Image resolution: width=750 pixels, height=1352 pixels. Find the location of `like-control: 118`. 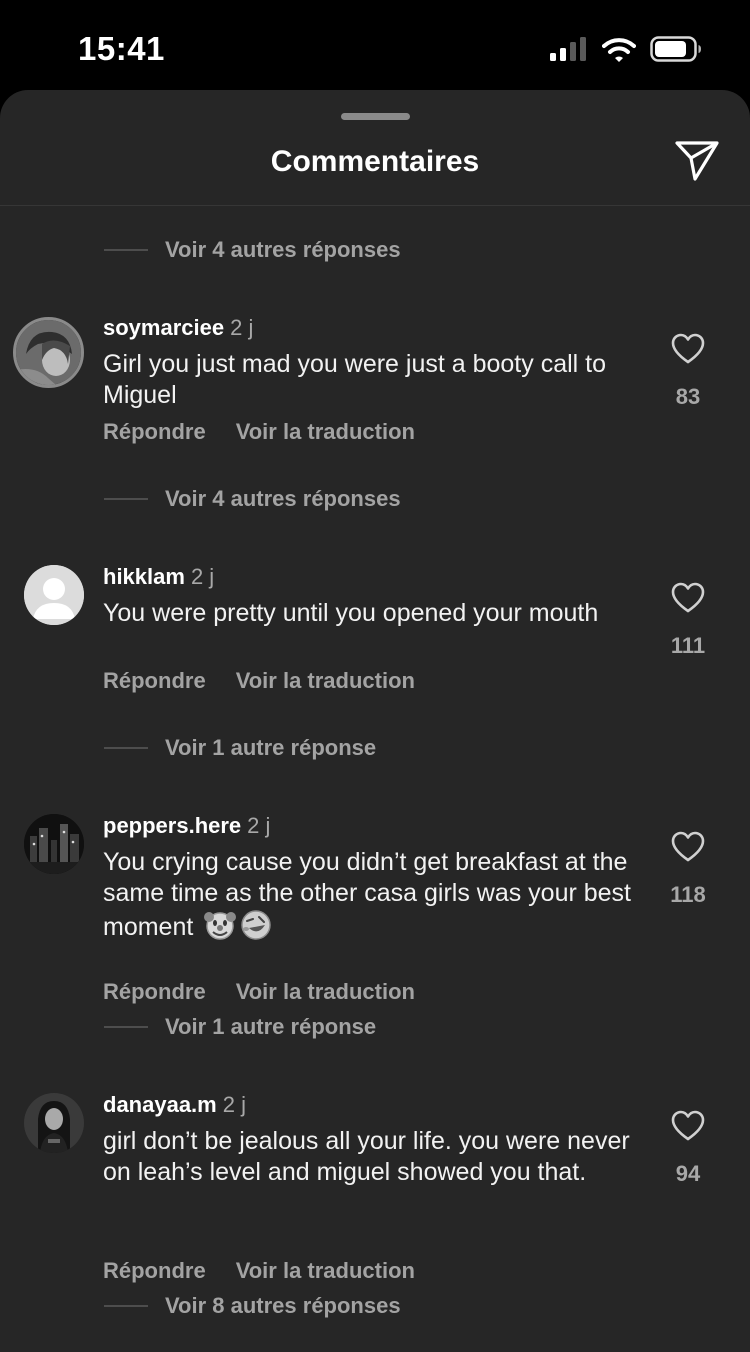

like-control: 118 is located at coordinates (688, 869).